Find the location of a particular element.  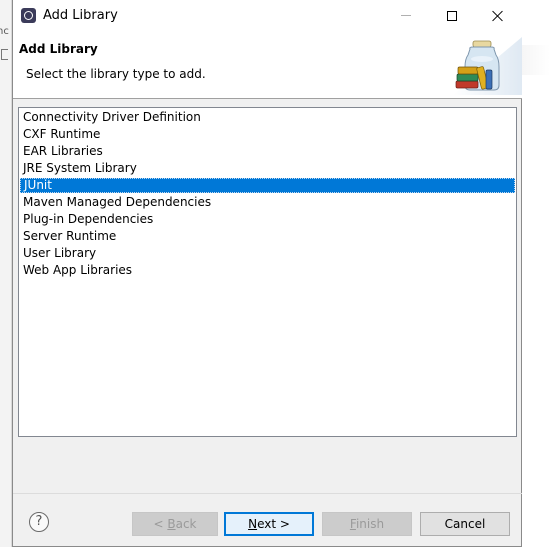

library-type-item: Connectivity Driver Definition is located at coordinates (267, 117).